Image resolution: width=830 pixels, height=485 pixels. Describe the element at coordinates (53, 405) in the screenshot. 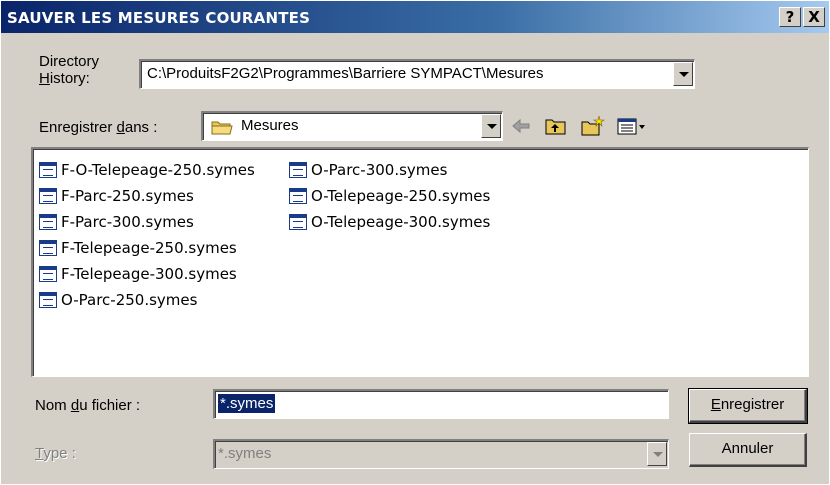

I see `filename-label-pre: Nom` at that location.